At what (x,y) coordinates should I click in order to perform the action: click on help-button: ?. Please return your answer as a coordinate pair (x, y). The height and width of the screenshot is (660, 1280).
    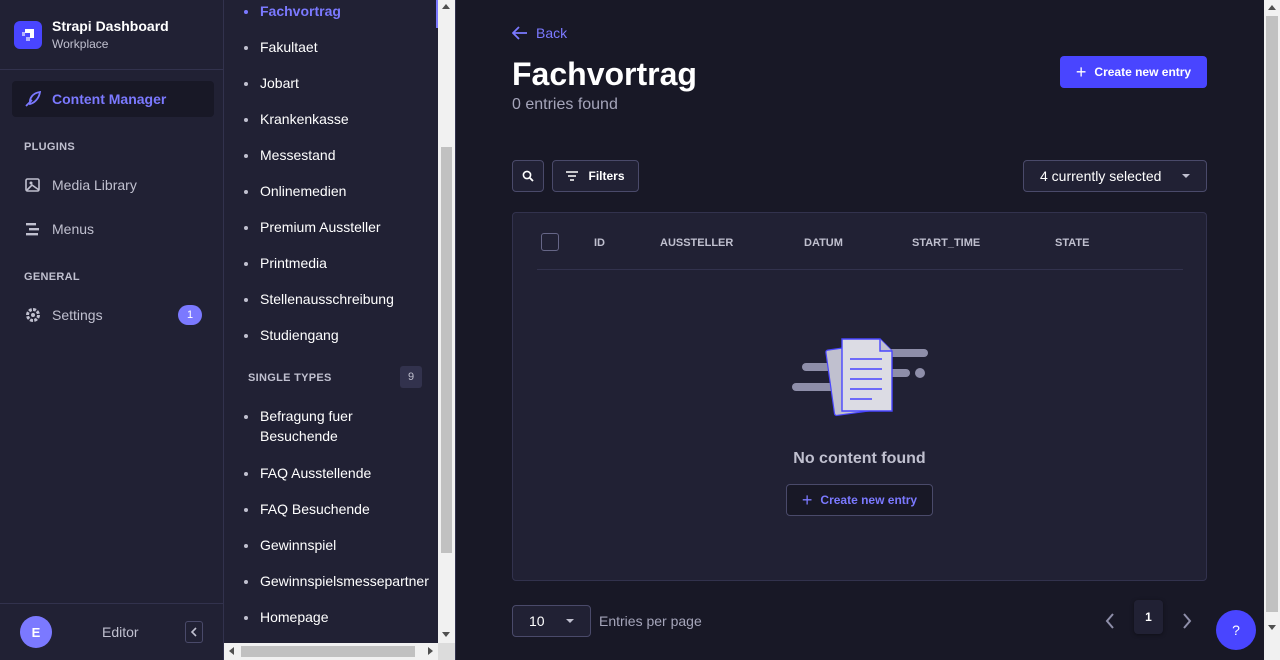
    Looking at the image, I should click on (1236, 630).